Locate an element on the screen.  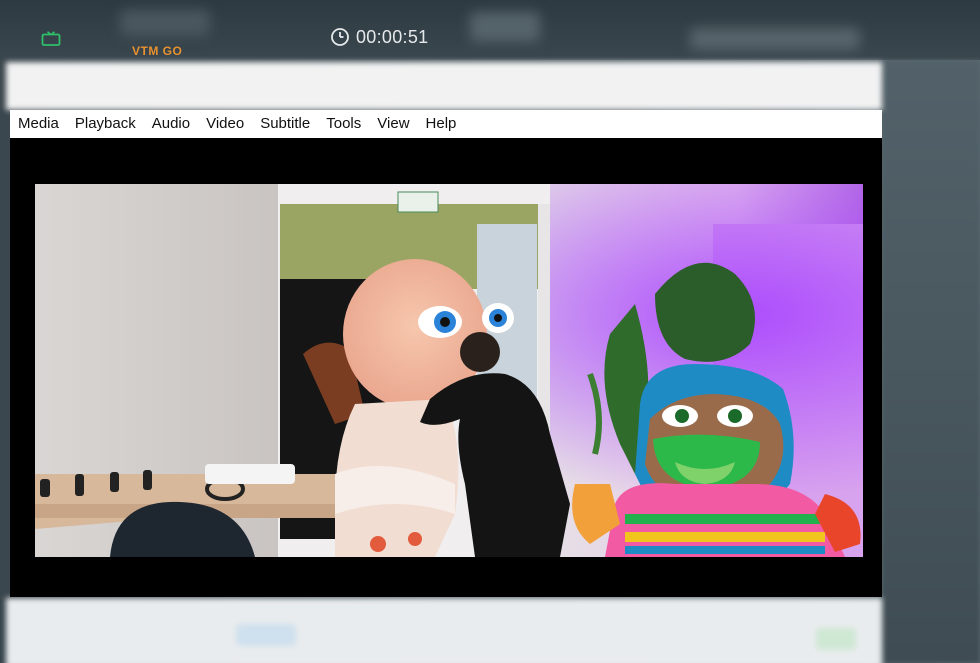
menu-subtitle: Subtitle is located at coordinates (285, 124).